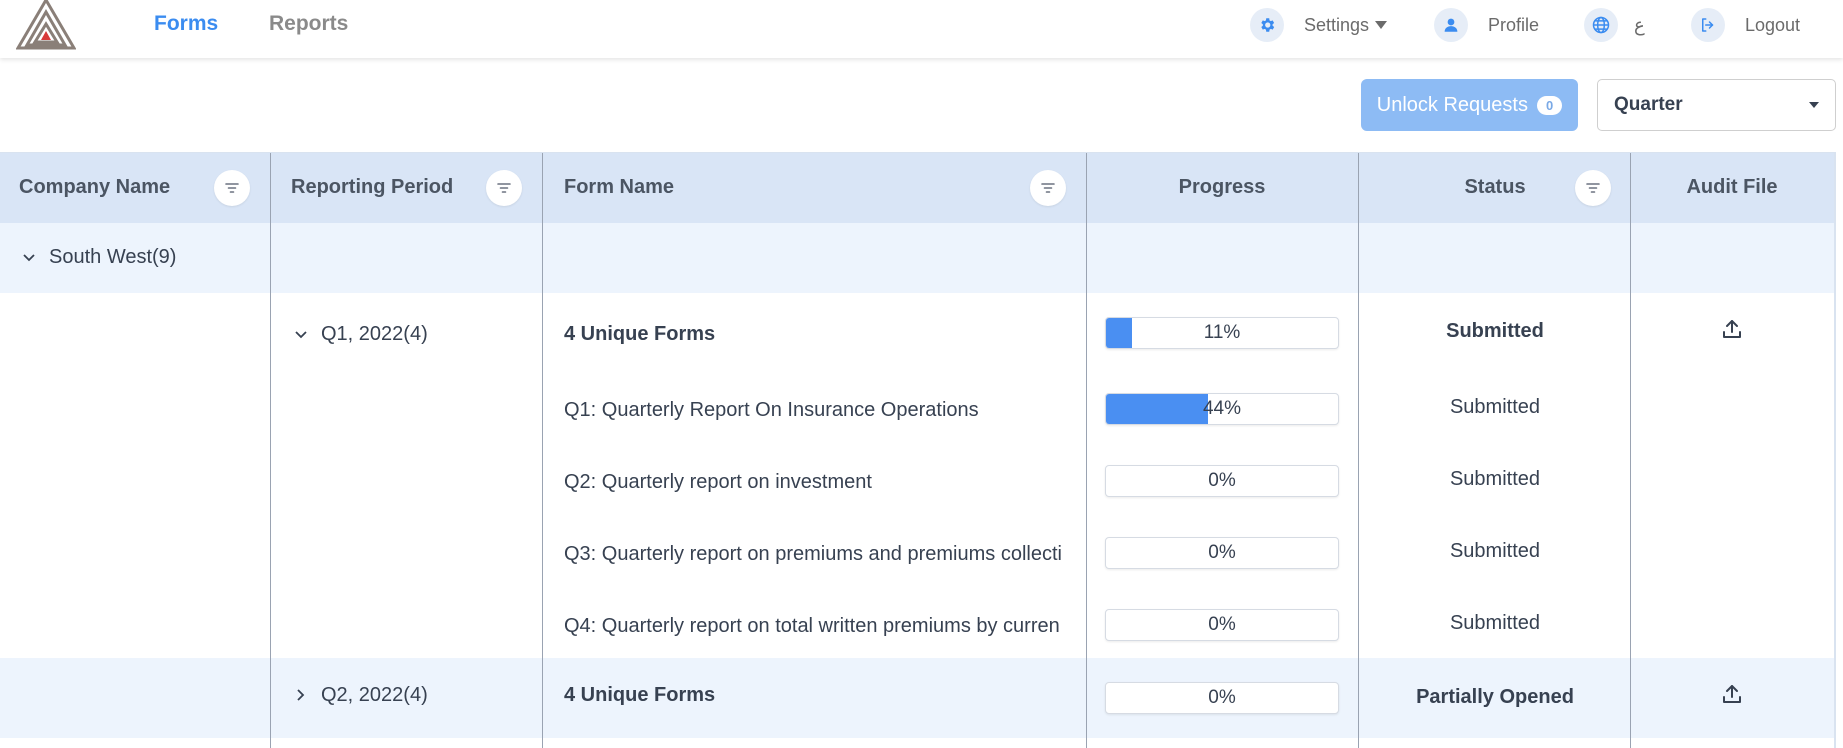 This screenshot has height=748, width=1843. I want to click on unlock-count-badge: 0, so click(1549, 105).